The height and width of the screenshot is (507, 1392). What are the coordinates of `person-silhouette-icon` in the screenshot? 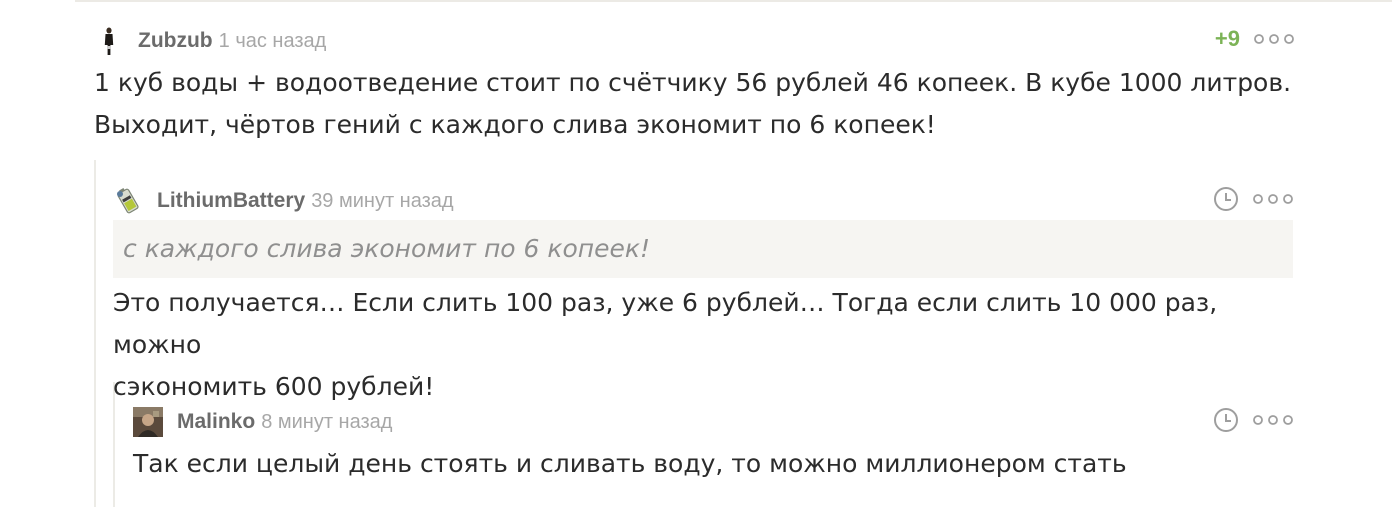 It's located at (109, 41).